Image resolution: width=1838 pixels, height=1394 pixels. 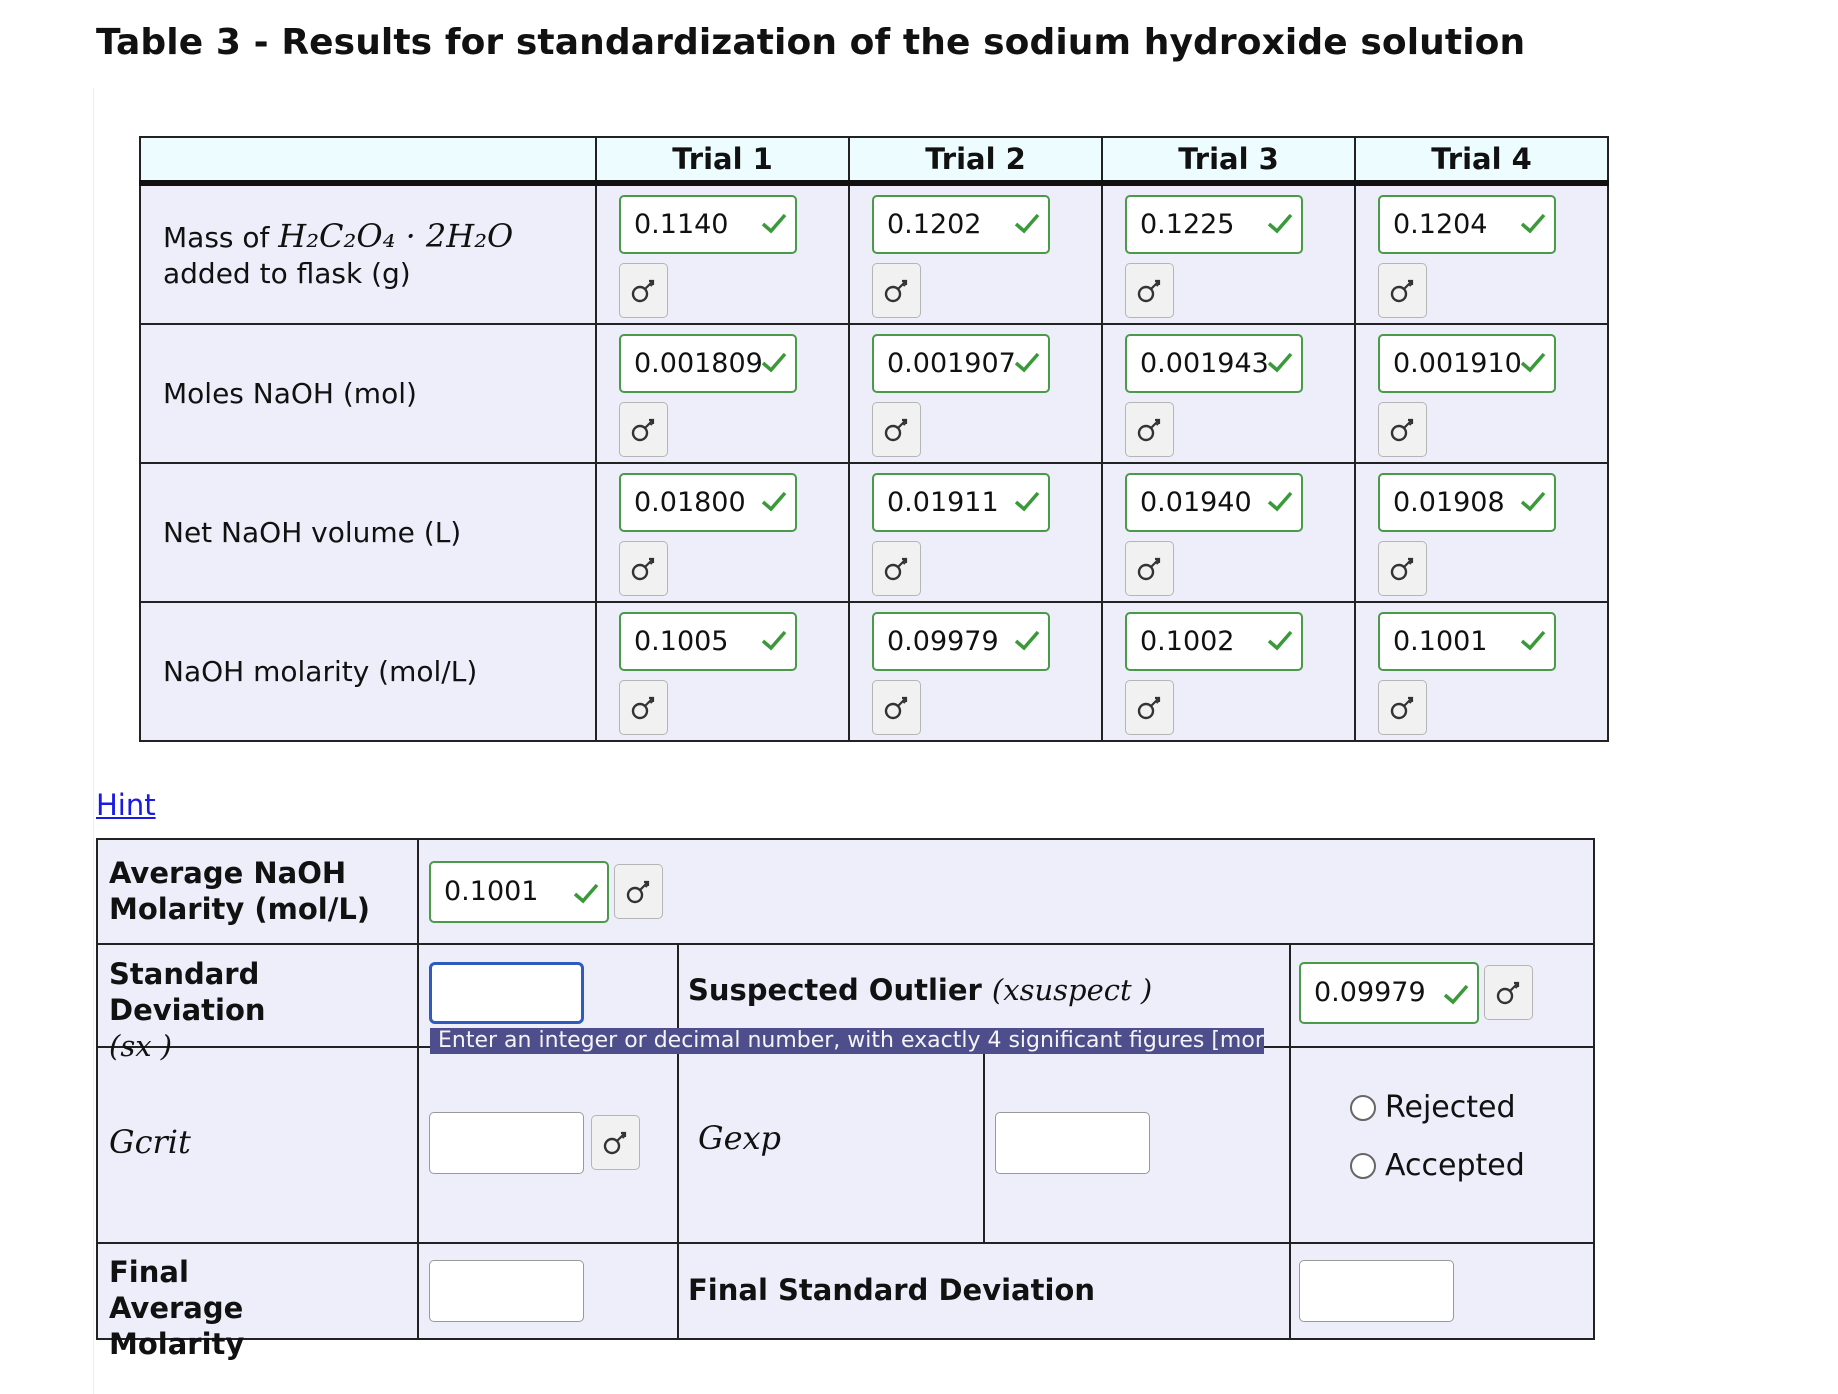 What do you see at coordinates (708, 502) in the screenshot?
I see `answer-field: 0.01800` at bounding box center [708, 502].